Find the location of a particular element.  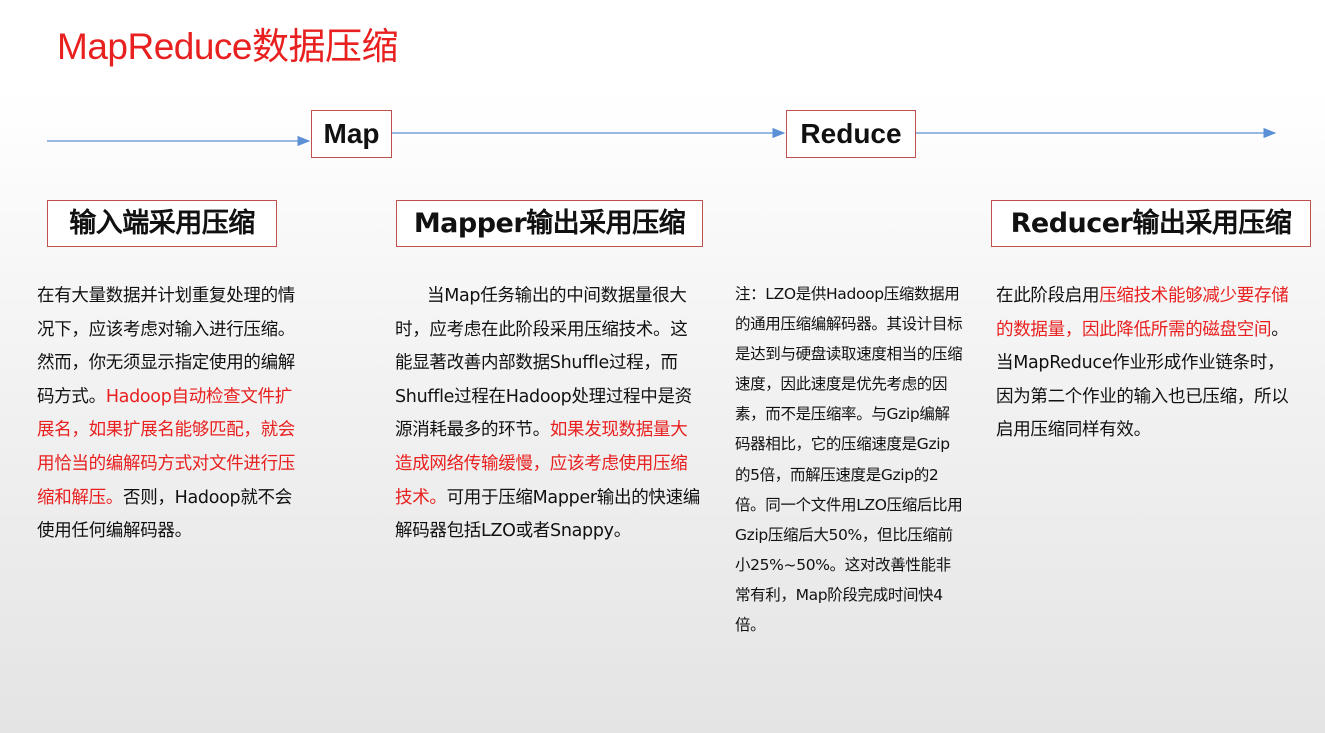

input-compression-heading: 输入端采用压缩 is located at coordinates (162, 223).